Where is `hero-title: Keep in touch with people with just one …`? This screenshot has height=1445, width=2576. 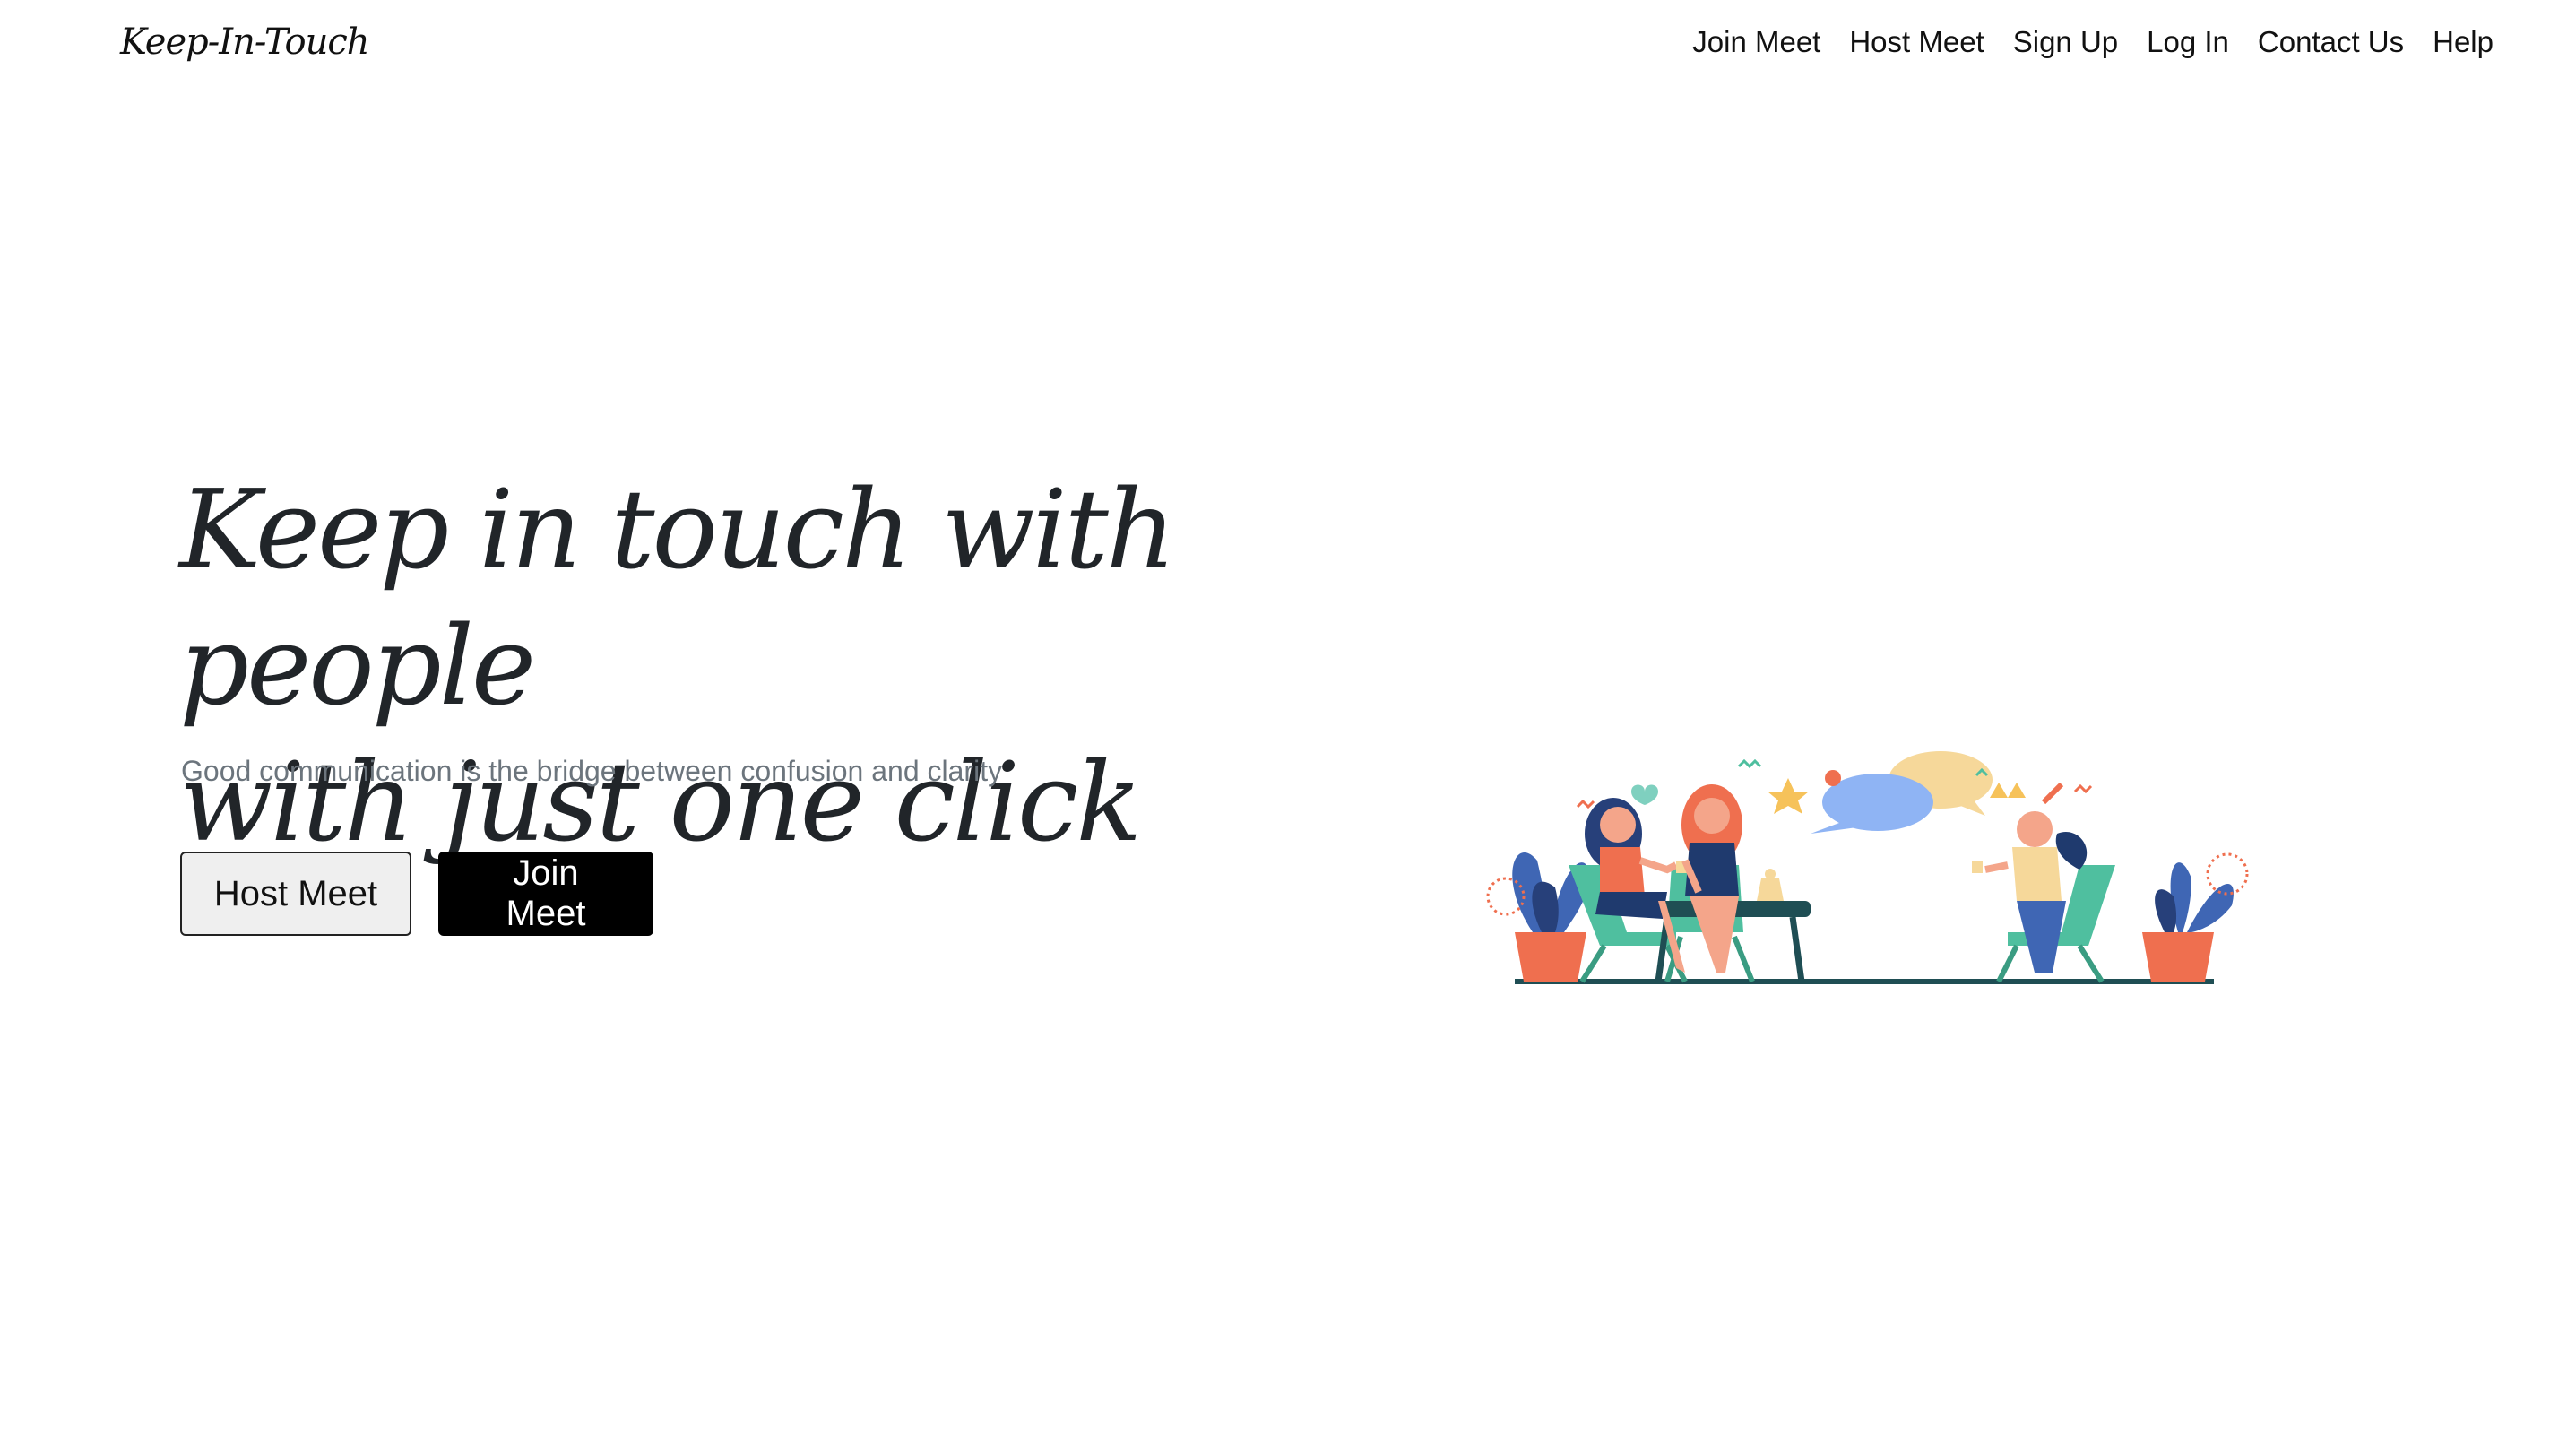 hero-title: Keep in touch with people with just one … is located at coordinates (761, 666).